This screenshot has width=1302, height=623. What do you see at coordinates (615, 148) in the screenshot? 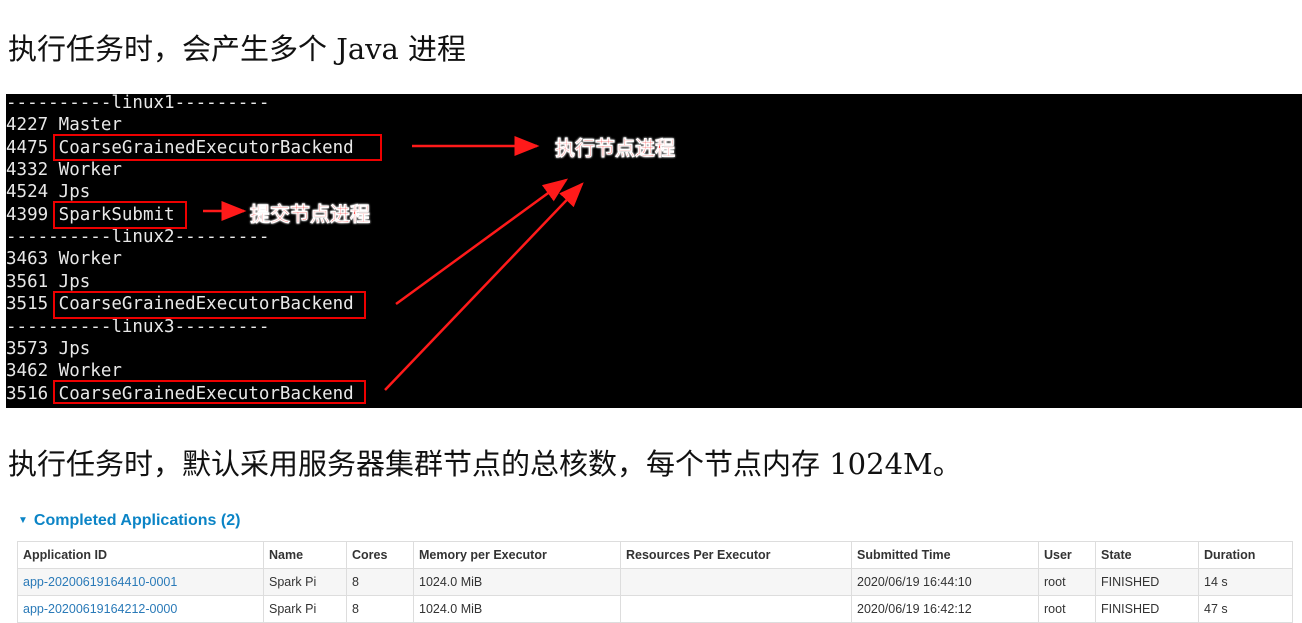
I see `executor-annotation: 执行节点进程` at bounding box center [615, 148].